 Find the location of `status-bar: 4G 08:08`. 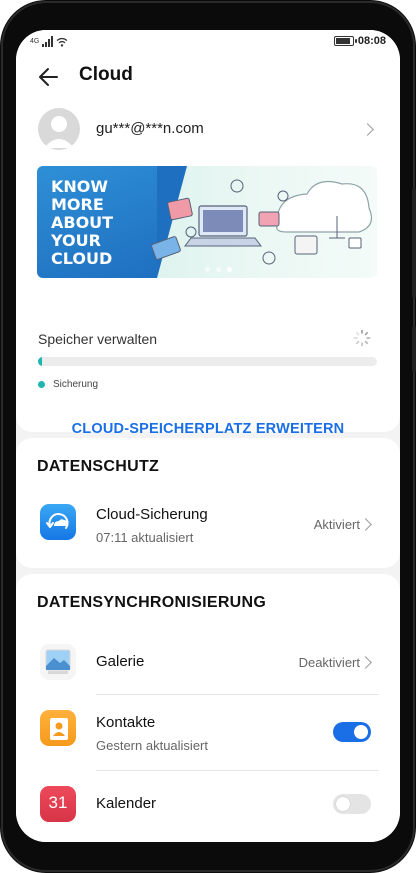

status-bar: 4G 08:08 is located at coordinates (208, 43).